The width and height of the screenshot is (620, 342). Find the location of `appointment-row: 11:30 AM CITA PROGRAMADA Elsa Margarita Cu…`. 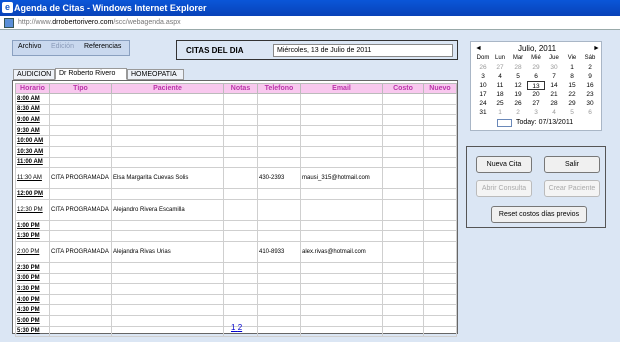

appointment-row: 11:30 AM CITA PROGRAMADA Elsa Margarita Cu… is located at coordinates (236, 178).